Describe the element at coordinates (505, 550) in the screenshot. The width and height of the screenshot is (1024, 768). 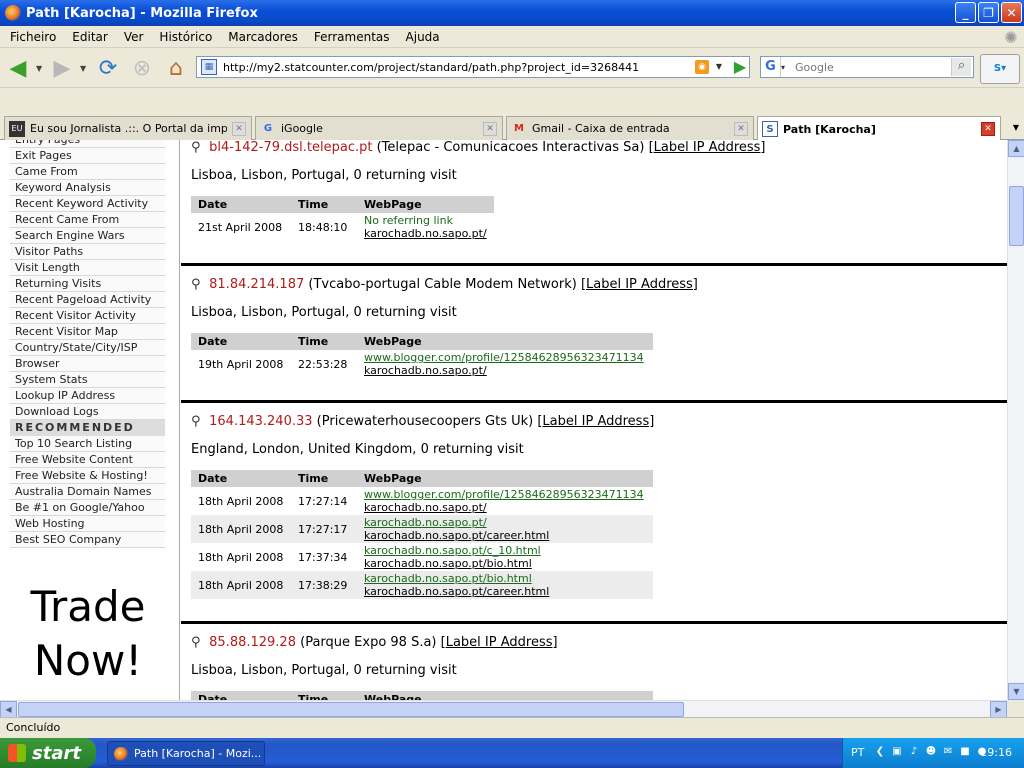
I see `referrer-link: karochadb.no.sapo.pt/c_10.html` at that location.